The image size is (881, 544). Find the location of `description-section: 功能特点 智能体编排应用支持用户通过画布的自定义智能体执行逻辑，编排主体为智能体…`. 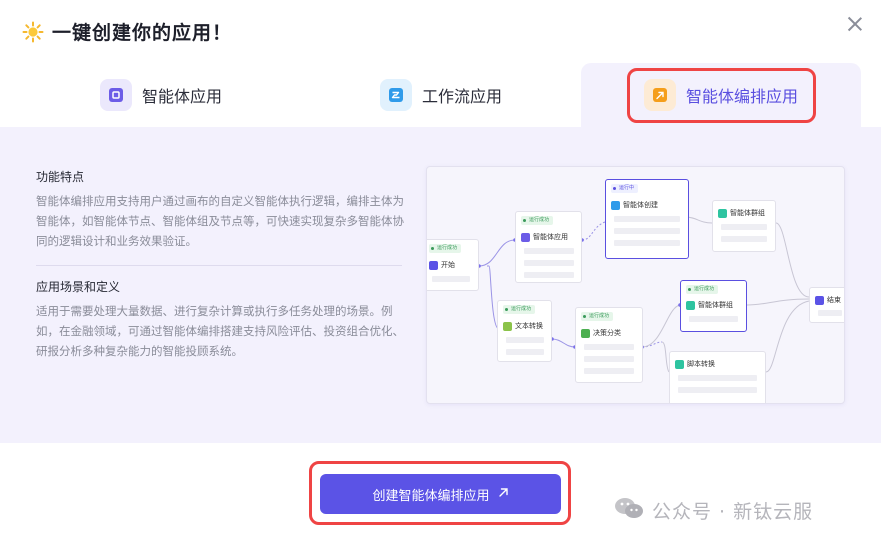

description-section: 功能特点 智能体编排应用支持用户通过画布的自定义智能体执行逻辑，编排主体为智能体… is located at coordinates (221, 264).